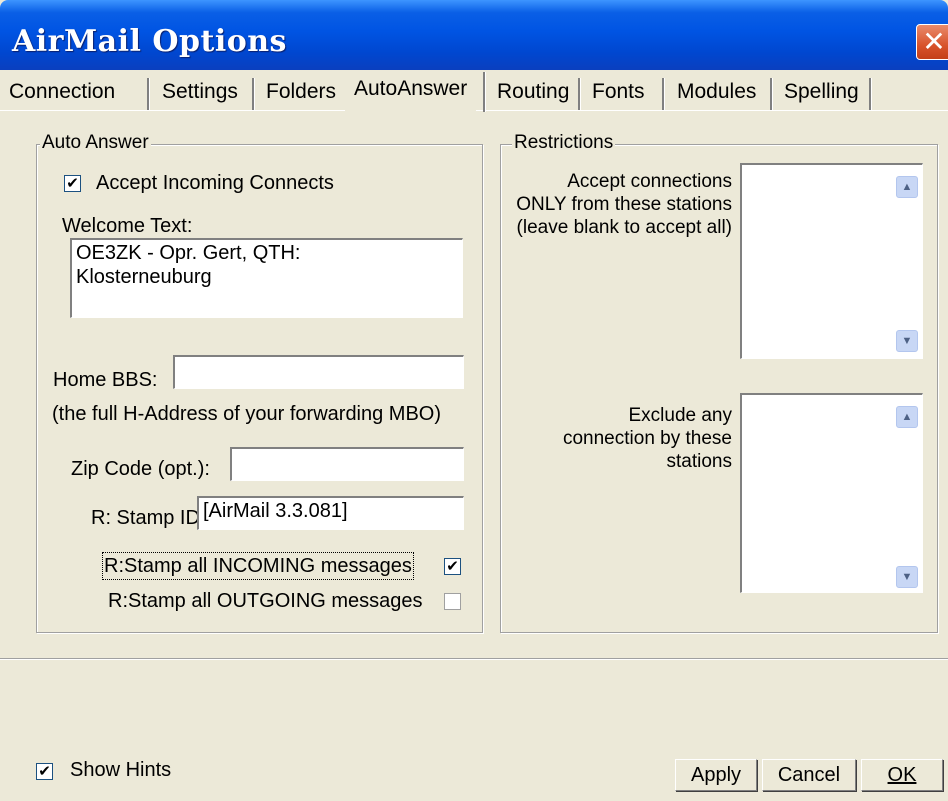 The width and height of the screenshot is (948, 801). Describe the element at coordinates (215, 183) in the screenshot. I see `accept-incoming-label: Accept Incoming Connects` at that location.